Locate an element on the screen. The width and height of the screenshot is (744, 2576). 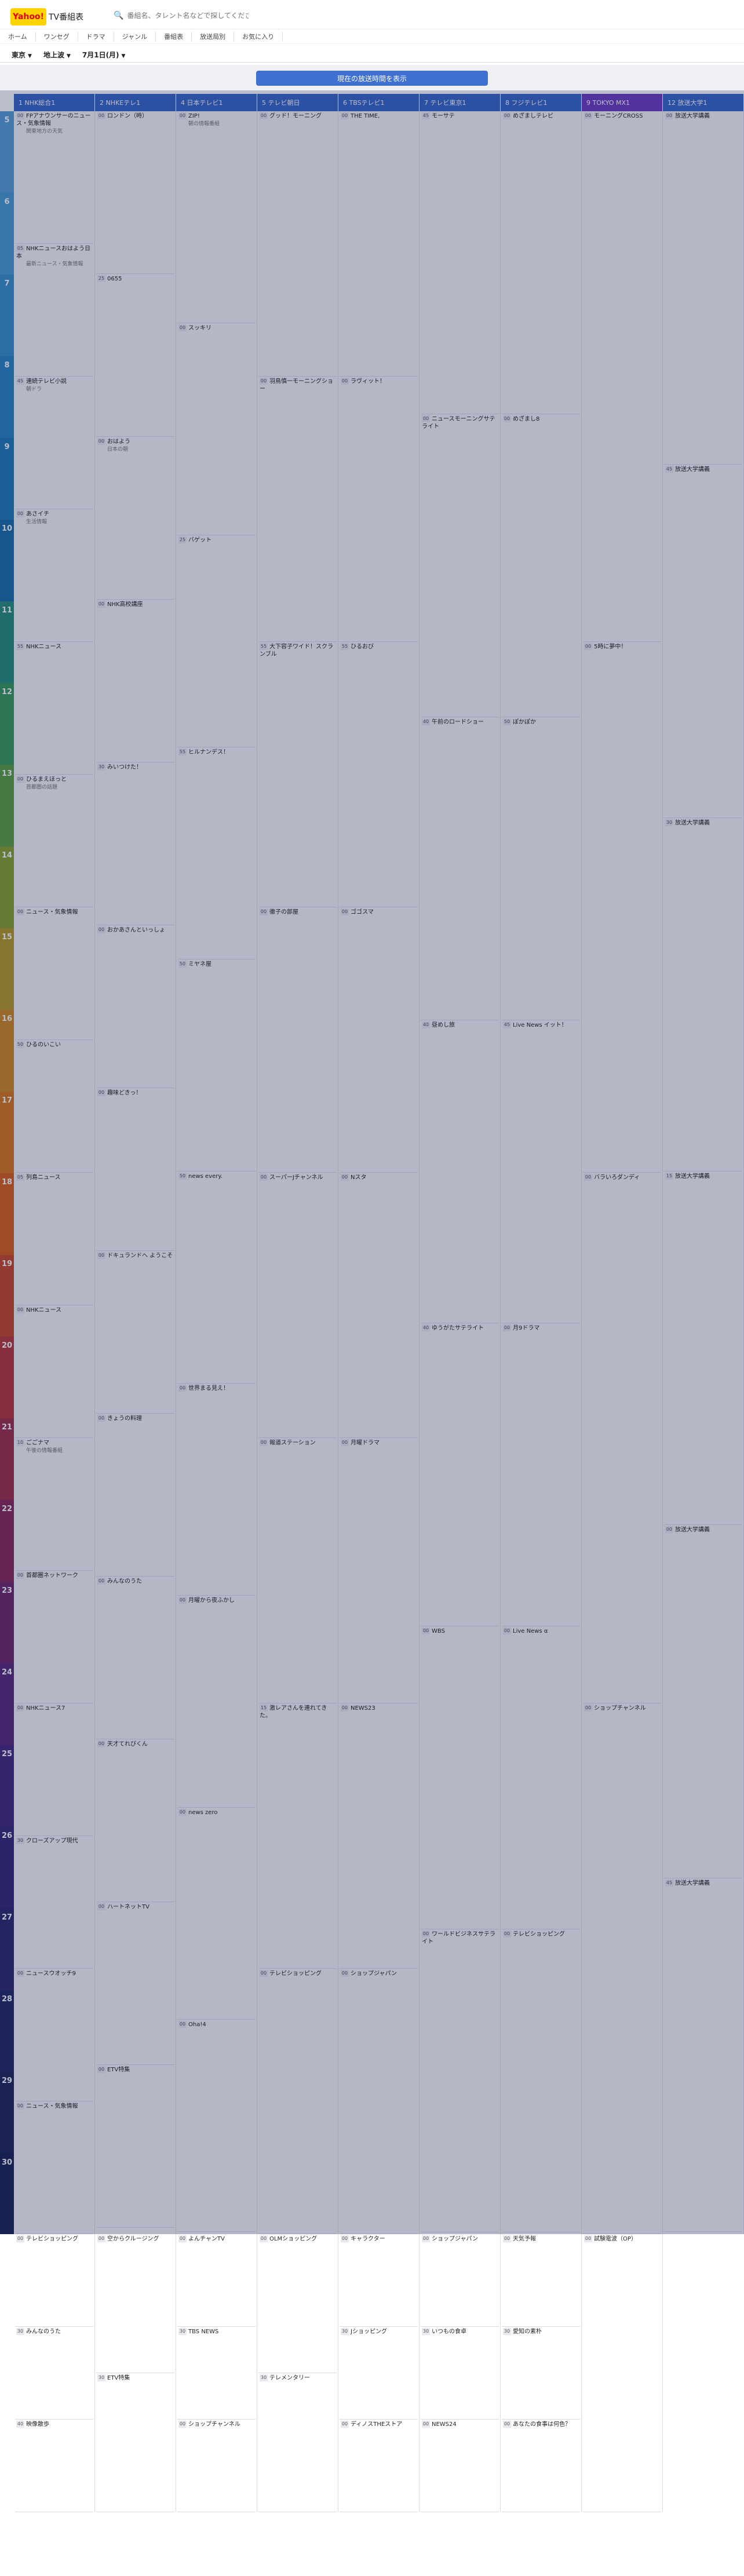
program-cell: 00 ラヴィット！ is located at coordinates (379, 510).